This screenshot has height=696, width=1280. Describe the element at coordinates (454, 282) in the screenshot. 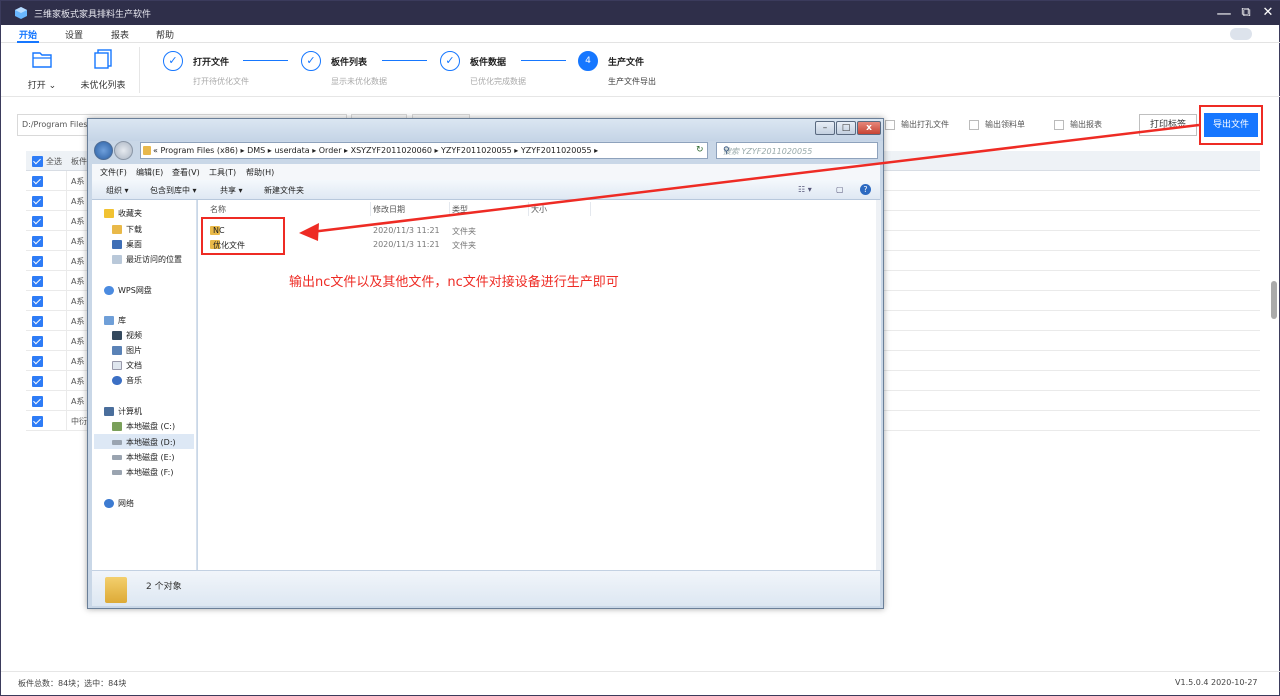

I see `annotation-text: 输出nc文件以及其他文件，nc文件对接设备进行生产即可` at that location.